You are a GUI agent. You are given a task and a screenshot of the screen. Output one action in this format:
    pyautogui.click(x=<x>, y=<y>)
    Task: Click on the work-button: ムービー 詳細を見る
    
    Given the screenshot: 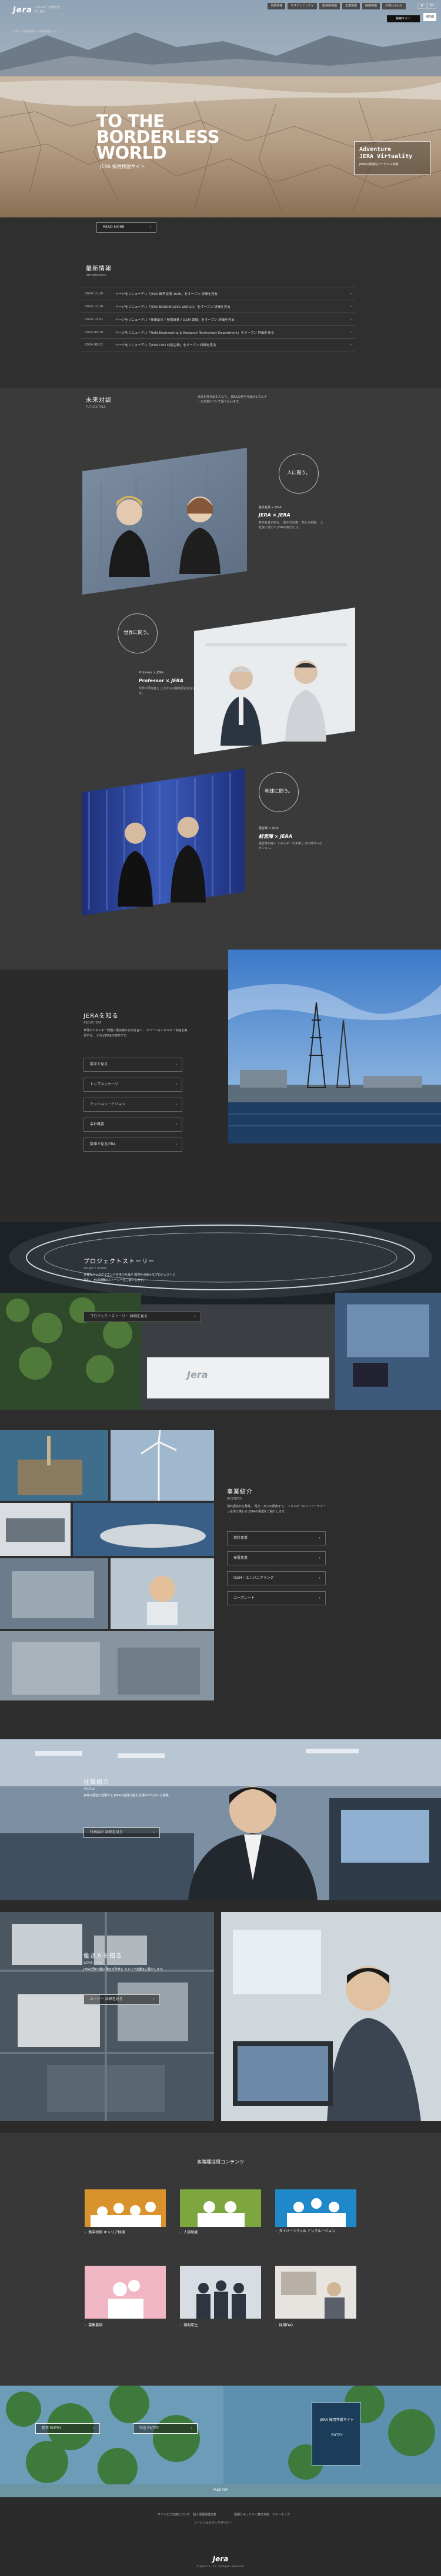 What is the action you would take?
    pyautogui.click(x=121, y=2000)
    